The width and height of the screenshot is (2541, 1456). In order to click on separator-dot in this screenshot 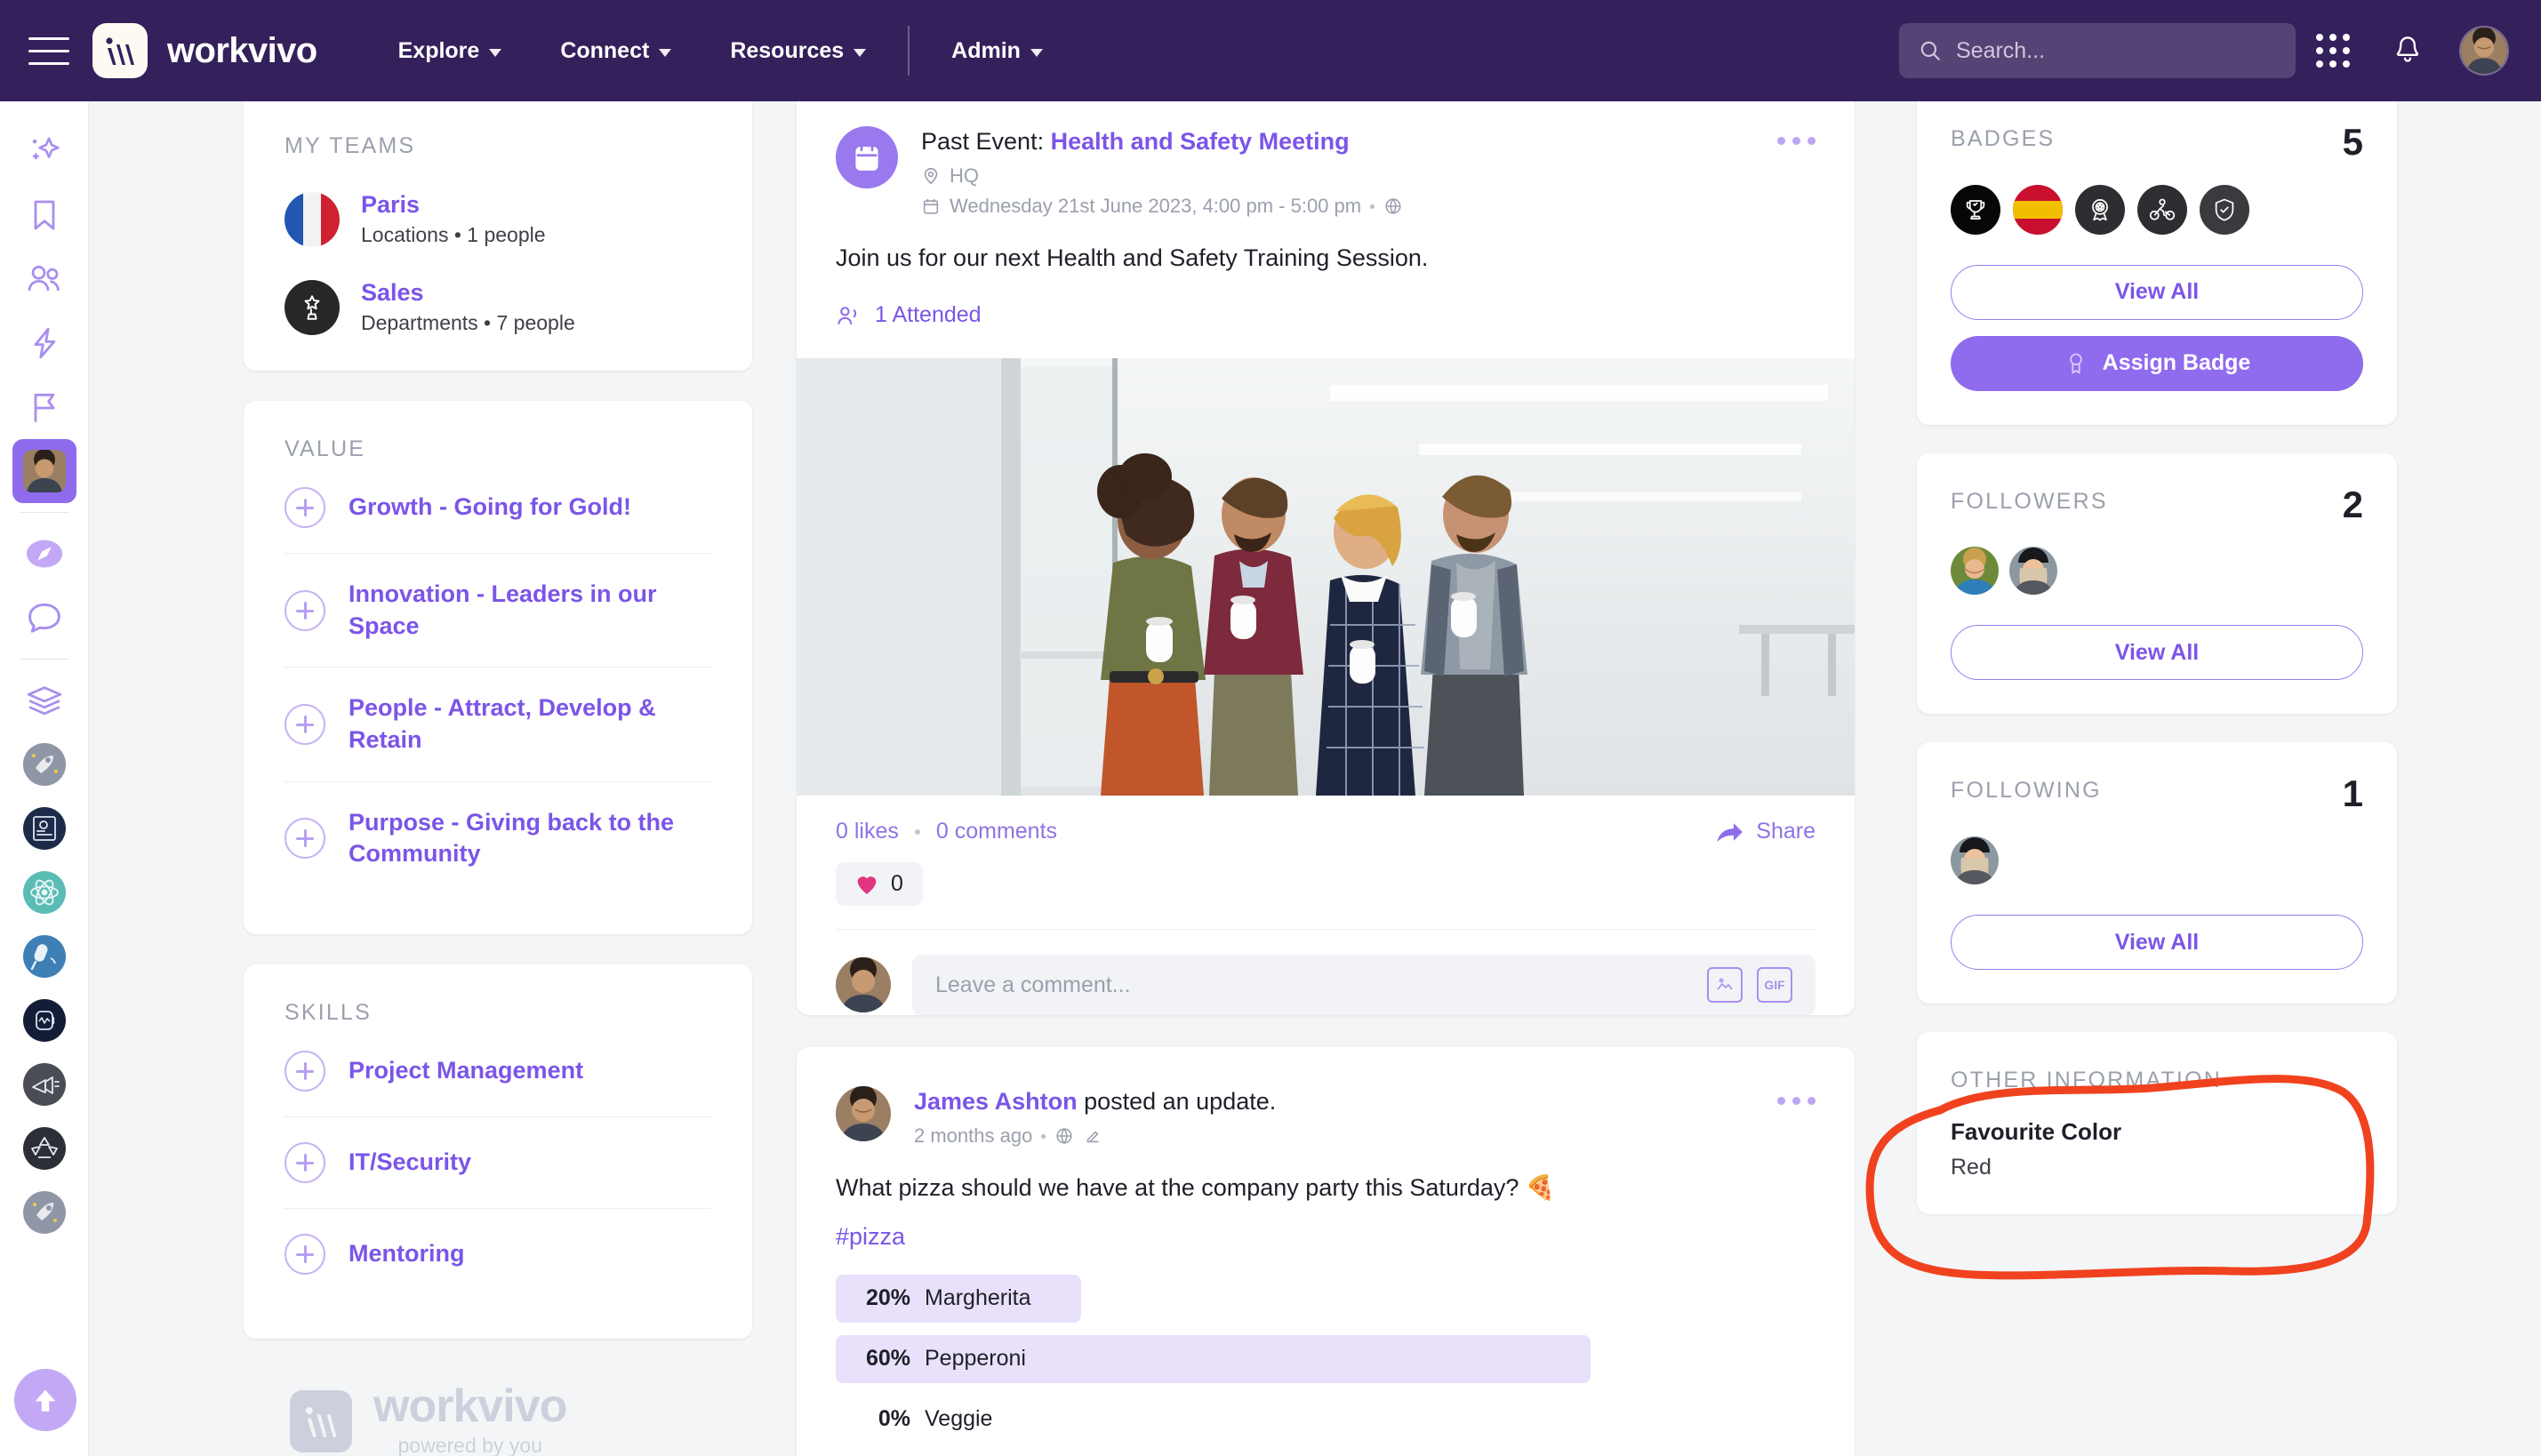, I will do `click(1372, 206)`.